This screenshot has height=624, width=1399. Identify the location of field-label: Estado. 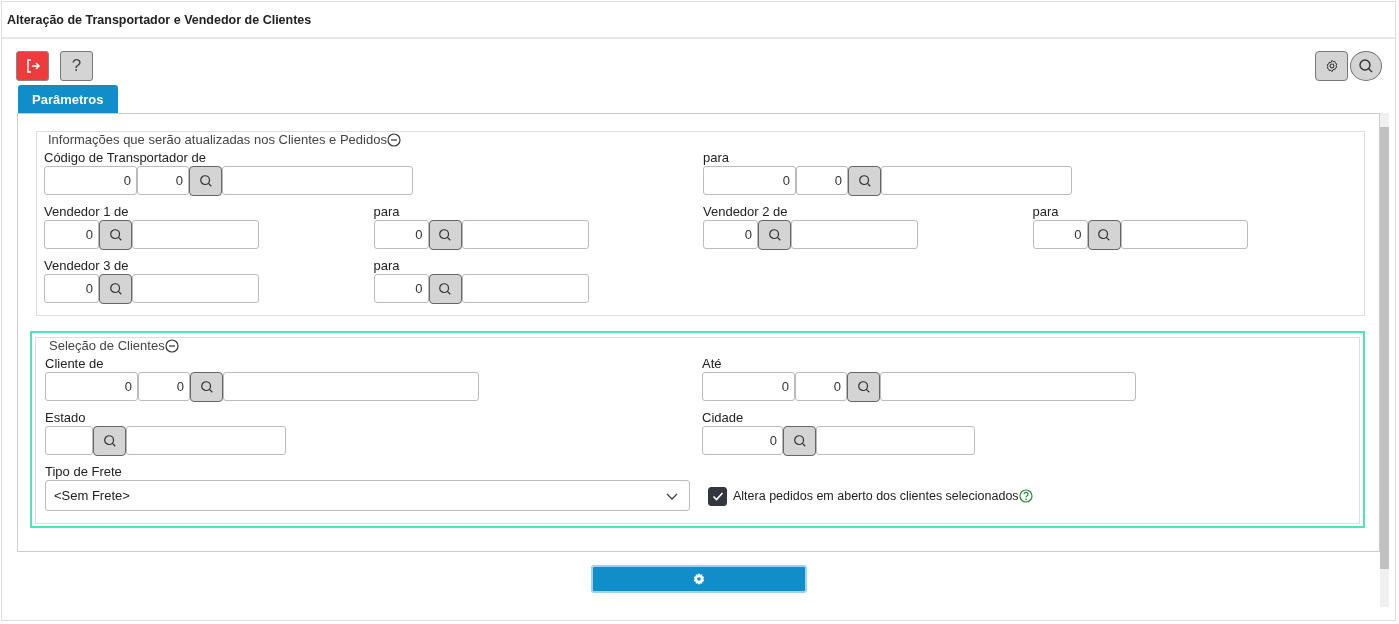
(66, 418).